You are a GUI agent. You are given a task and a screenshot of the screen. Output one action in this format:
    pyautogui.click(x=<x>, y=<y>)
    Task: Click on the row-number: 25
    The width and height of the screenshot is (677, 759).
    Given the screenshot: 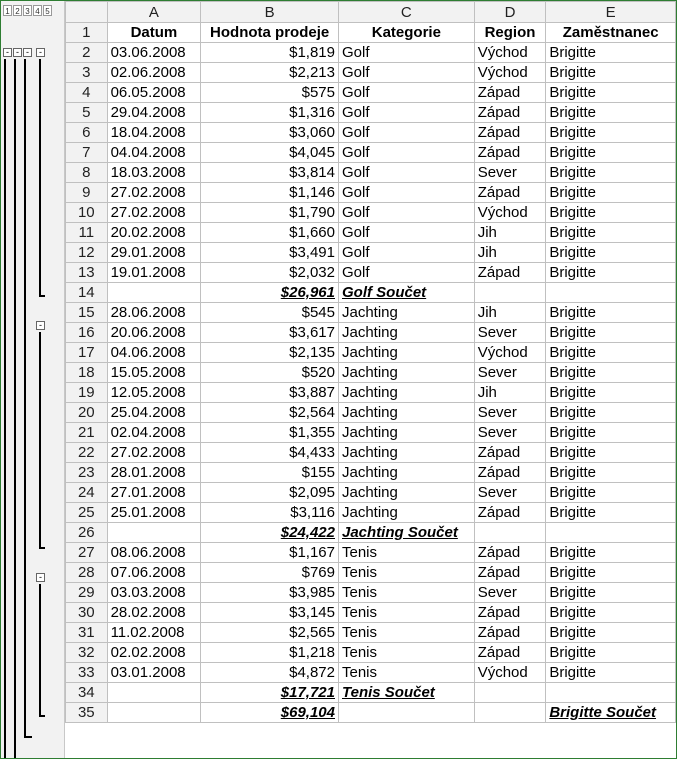 What is the action you would take?
    pyautogui.click(x=86, y=512)
    